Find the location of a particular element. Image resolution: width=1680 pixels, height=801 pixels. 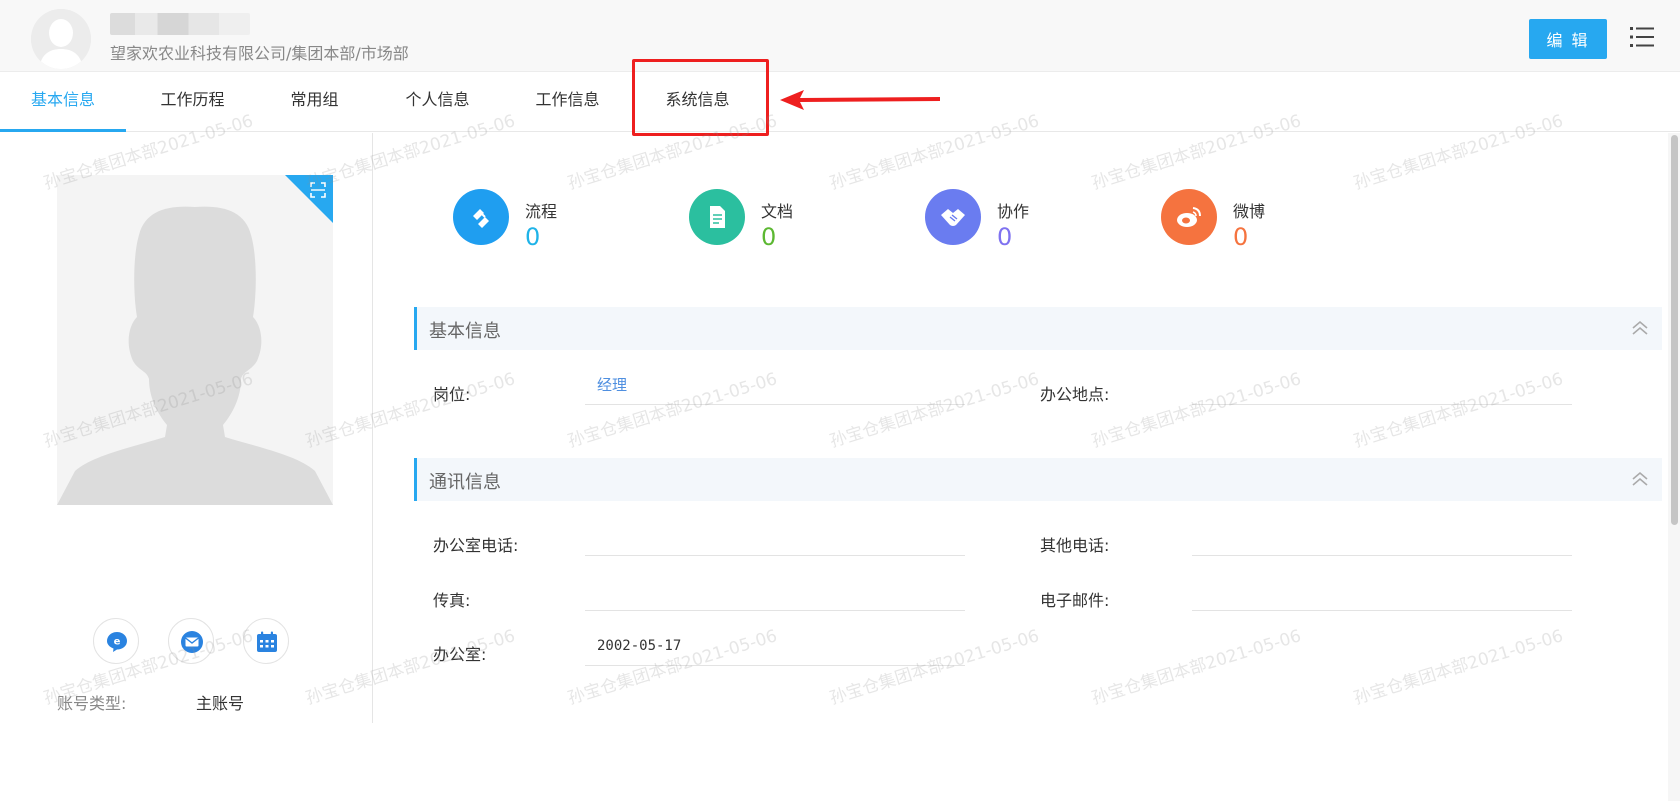

system-info-highlight-box is located at coordinates (700, 97).